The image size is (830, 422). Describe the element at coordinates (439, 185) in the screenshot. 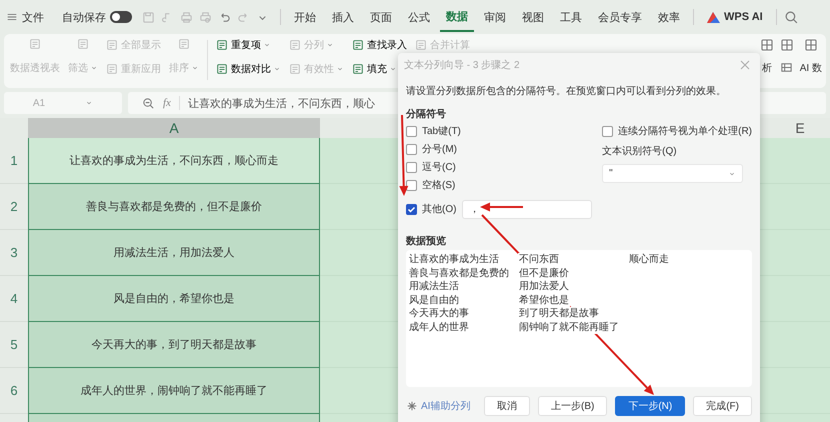

I see `checkbox-label: 空格(S)` at that location.